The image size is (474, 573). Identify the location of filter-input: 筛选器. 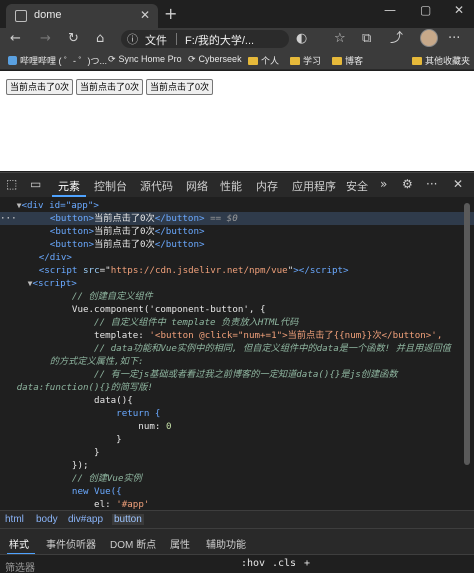
(20, 566).